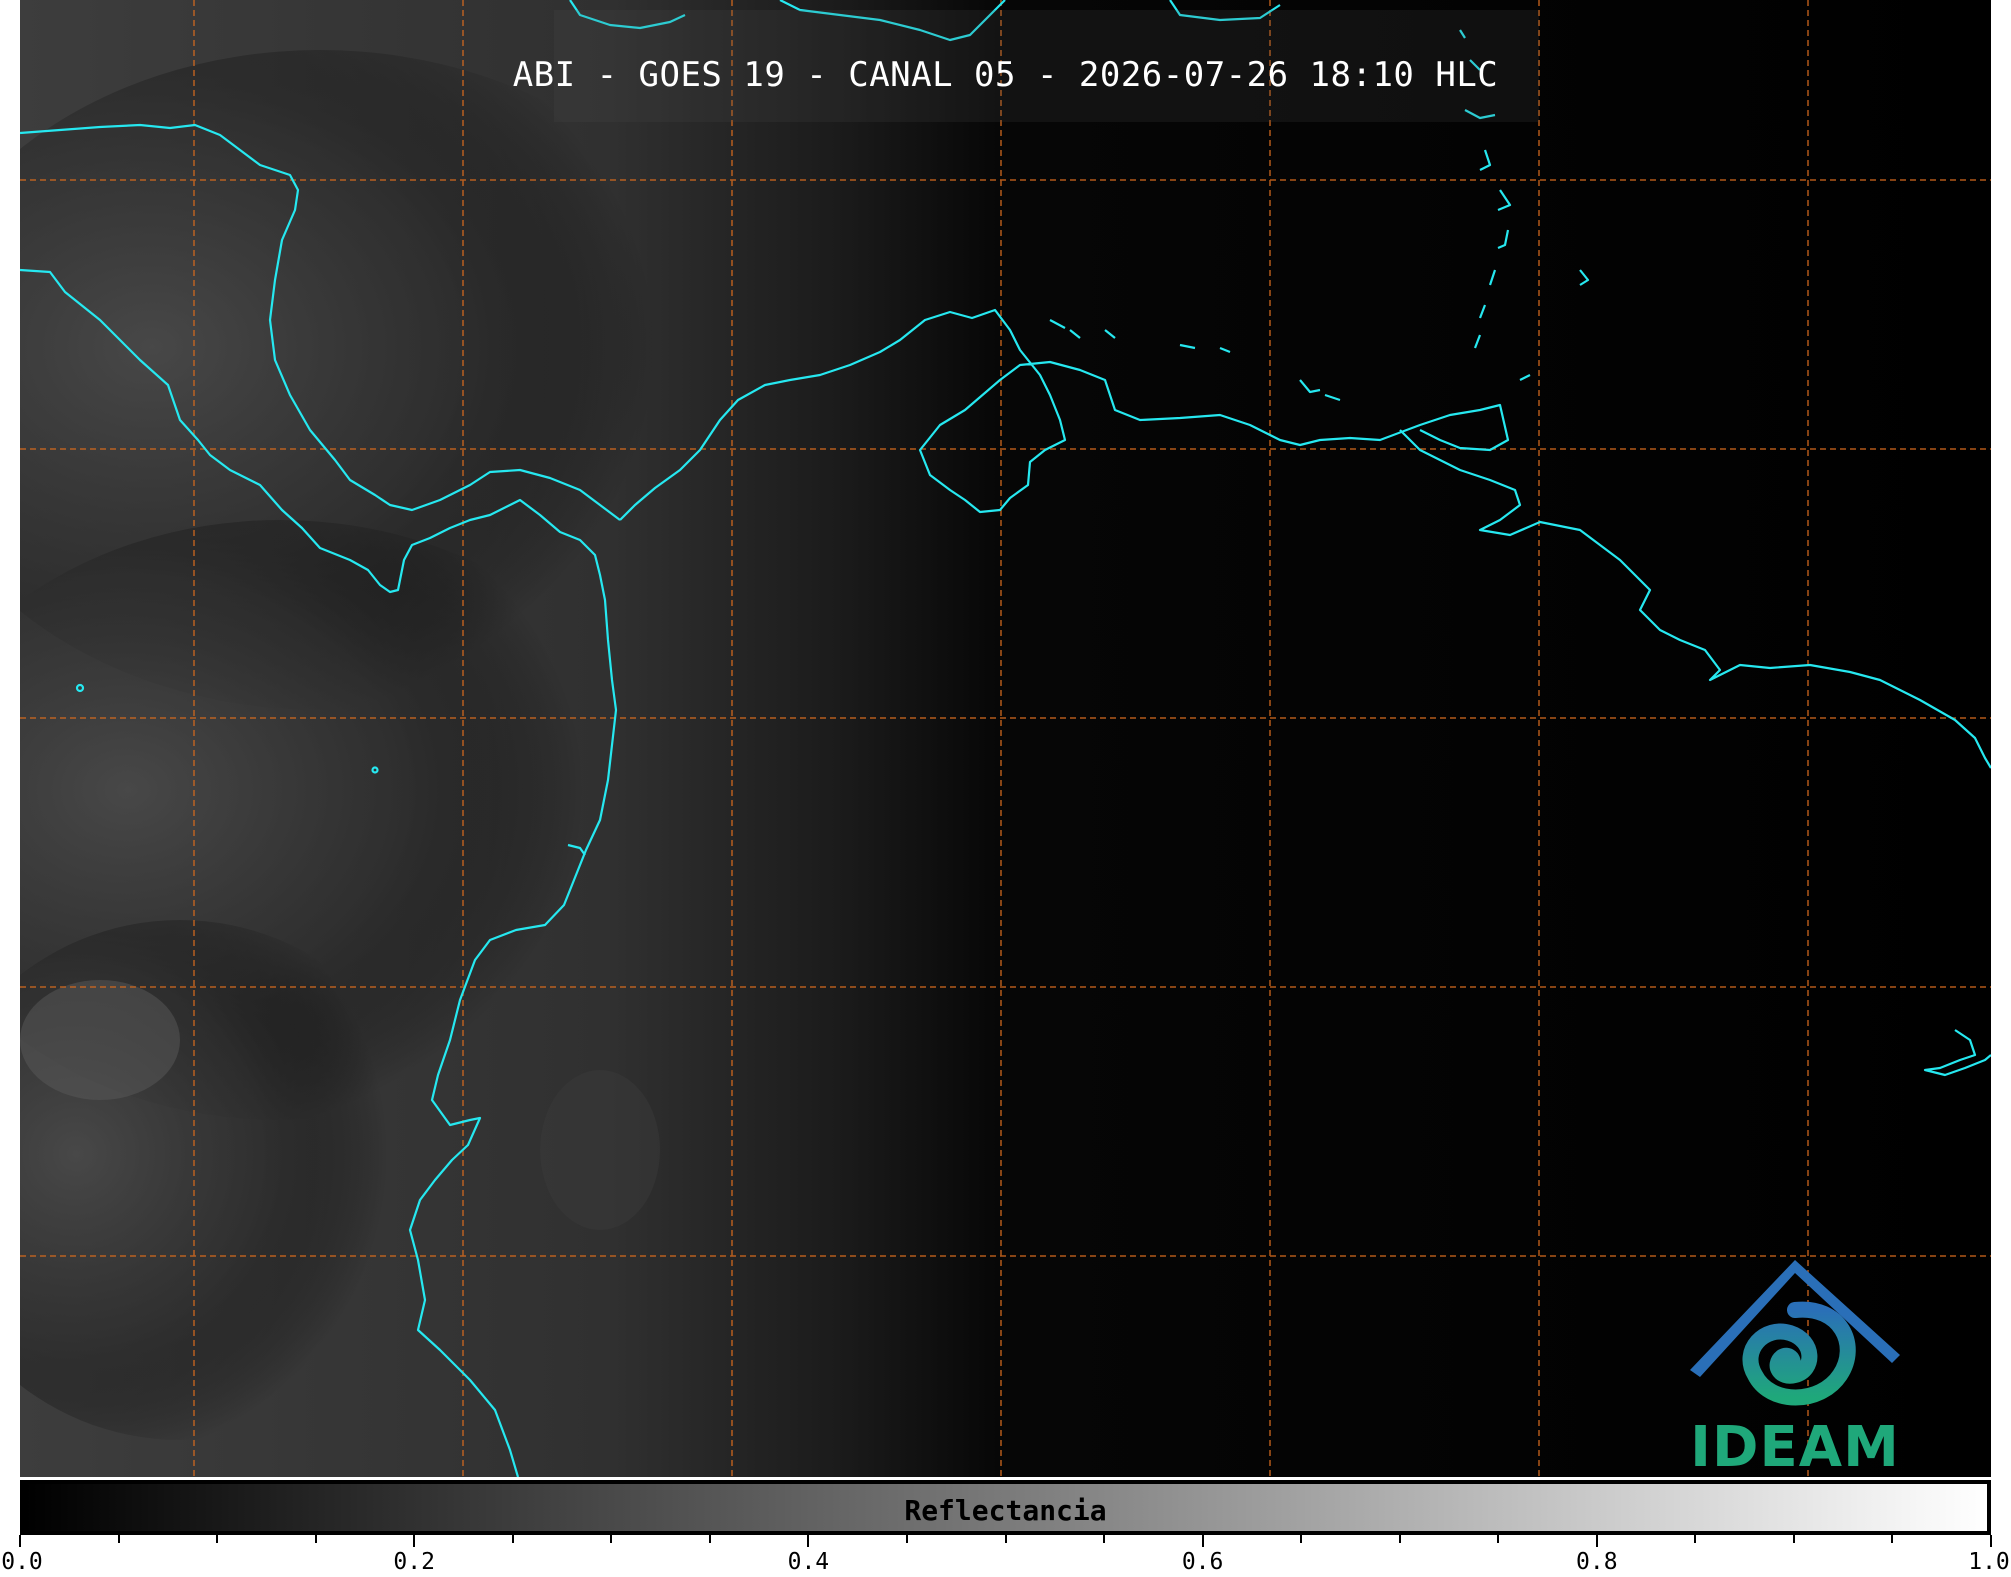 The width and height of the screenshot is (2011, 1577). Describe the element at coordinates (1046, 66) in the screenshot. I see `title-backdrop` at that location.